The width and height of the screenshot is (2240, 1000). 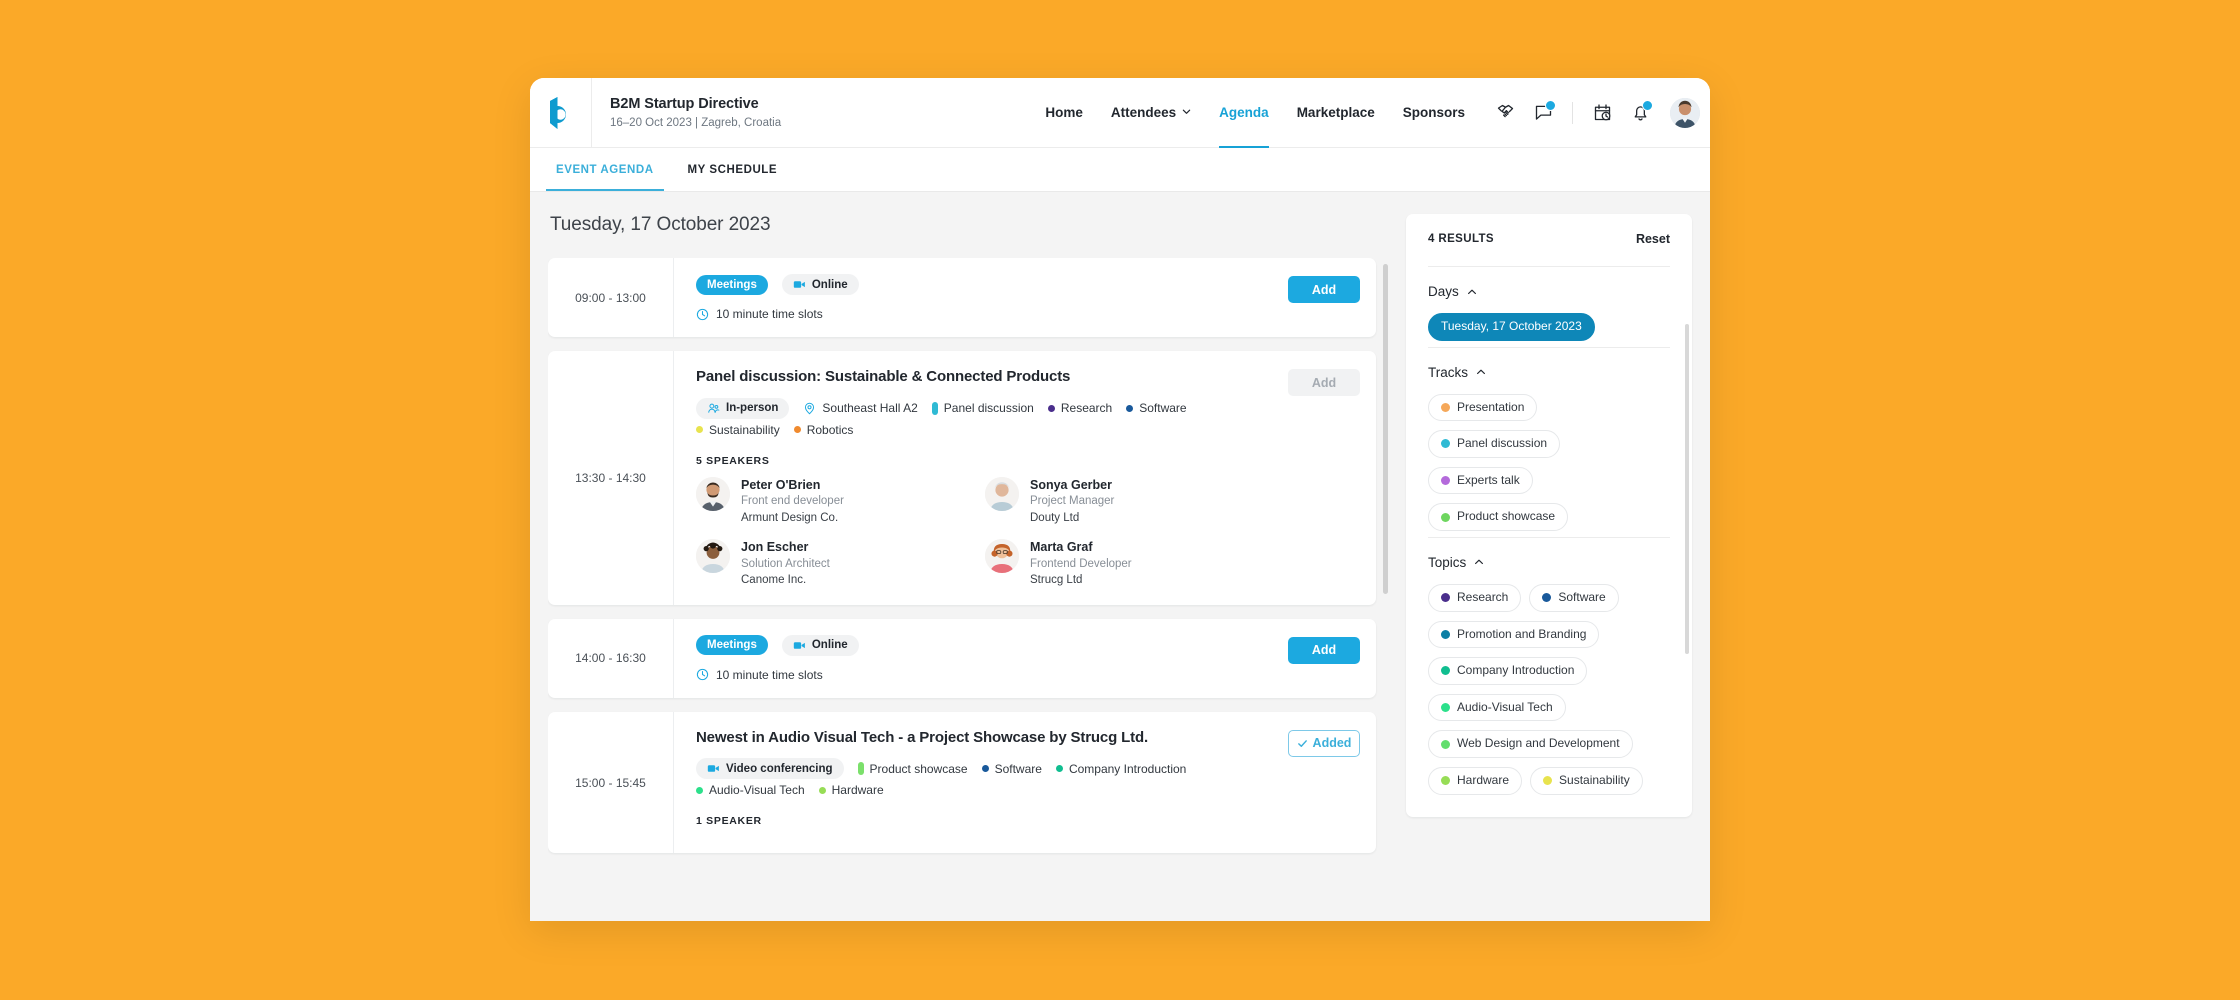 What do you see at coordinates (1494, 444) in the screenshot?
I see `filter-chip-track: Panel discussion` at bounding box center [1494, 444].